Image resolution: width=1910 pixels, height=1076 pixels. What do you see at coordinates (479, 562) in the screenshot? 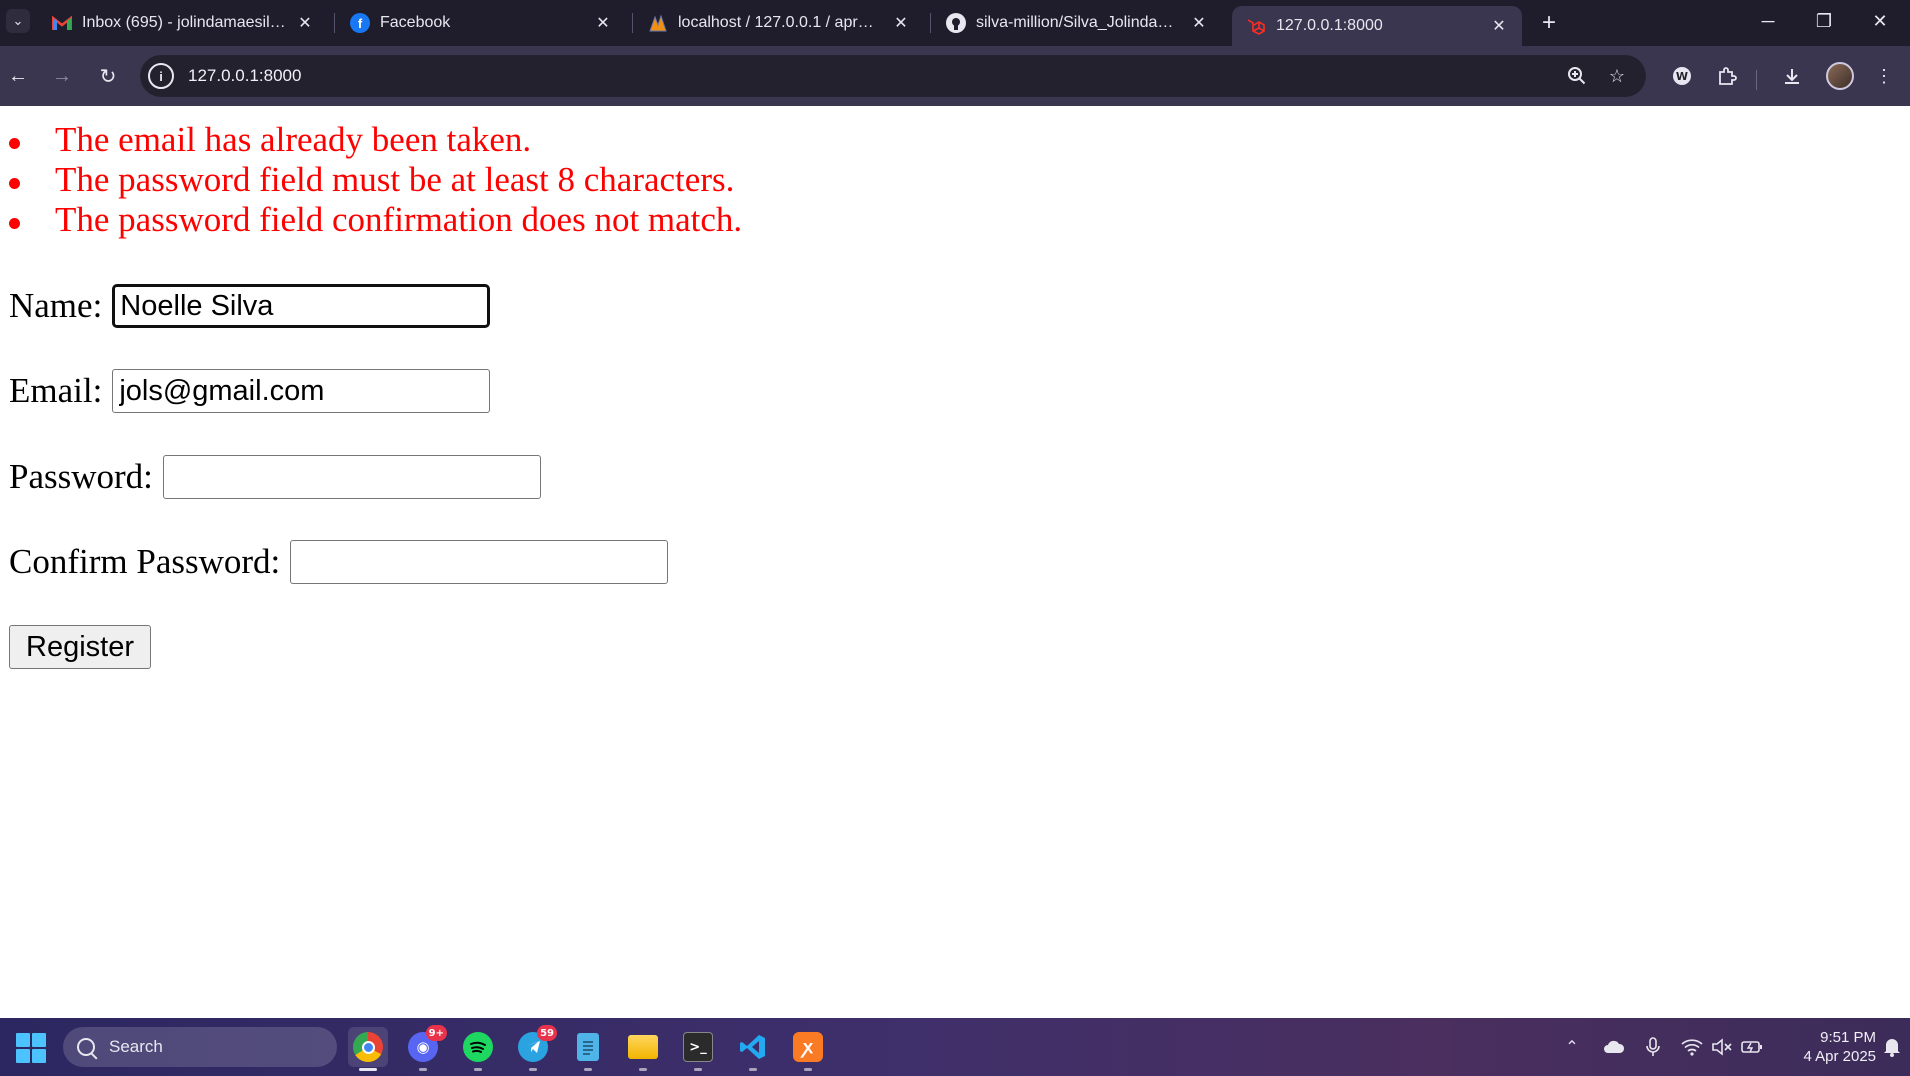
I see `confirm-password-input` at bounding box center [479, 562].